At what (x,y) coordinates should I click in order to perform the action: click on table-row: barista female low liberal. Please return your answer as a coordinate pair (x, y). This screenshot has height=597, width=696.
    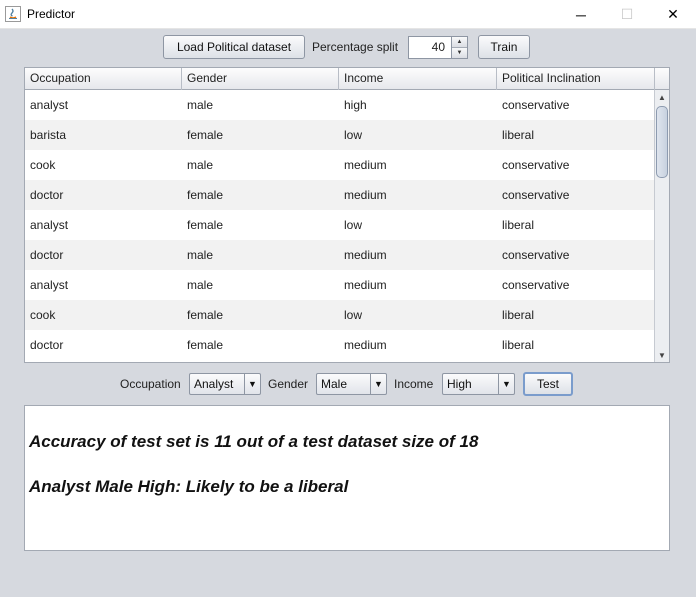
    Looking at the image, I should click on (340, 135).